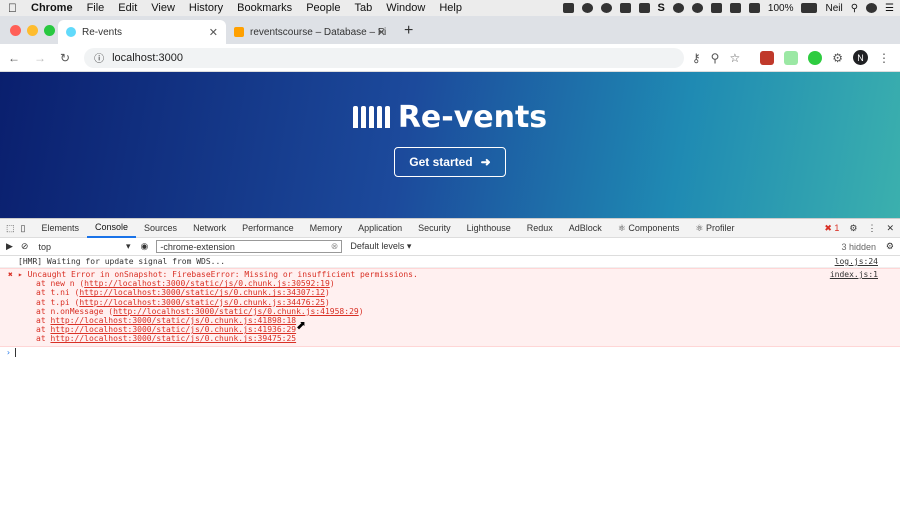 The height and width of the screenshot is (506, 900). I want to click on s-icon: S, so click(661, 8).